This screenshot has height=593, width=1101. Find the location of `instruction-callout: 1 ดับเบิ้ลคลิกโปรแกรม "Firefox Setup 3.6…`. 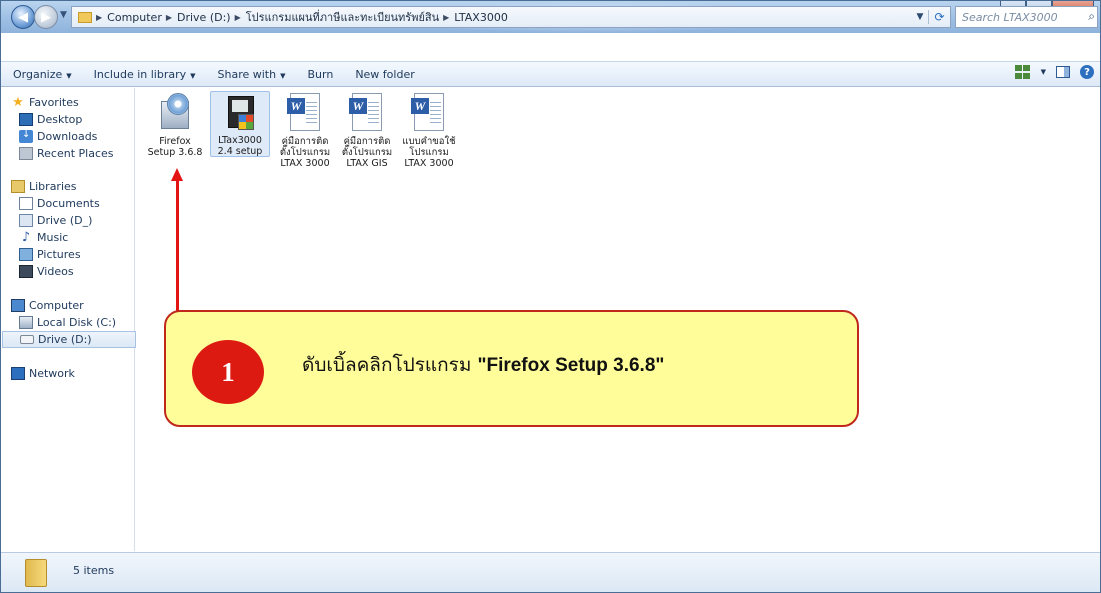

instruction-callout: 1 ดับเบิ้ลคลิกโปรแกรม "Firefox Setup 3.6… is located at coordinates (511, 368).